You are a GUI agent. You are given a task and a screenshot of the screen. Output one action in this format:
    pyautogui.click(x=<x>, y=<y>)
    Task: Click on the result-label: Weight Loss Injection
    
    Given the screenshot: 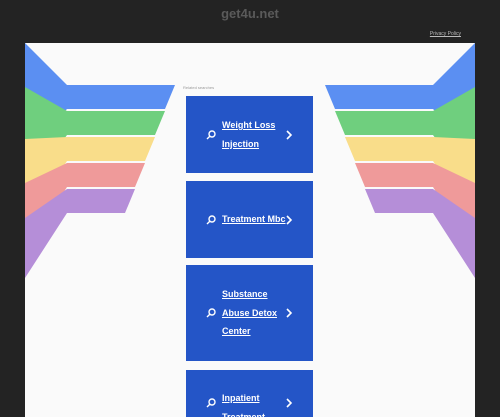 What is the action you would take?
    pyautogui.click(x=249, y=134)
    